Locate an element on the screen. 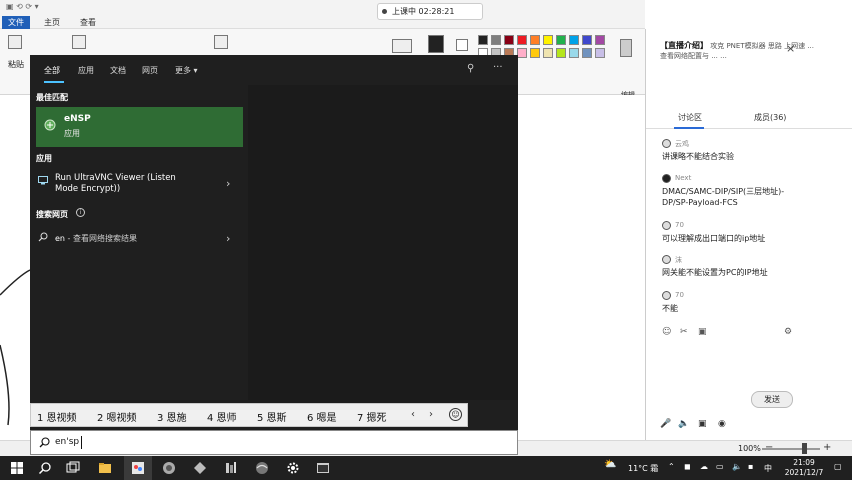 This screenshot has height=480, width=852. best-match-result: eNSP 应用 is located at coordinates (139, 127).